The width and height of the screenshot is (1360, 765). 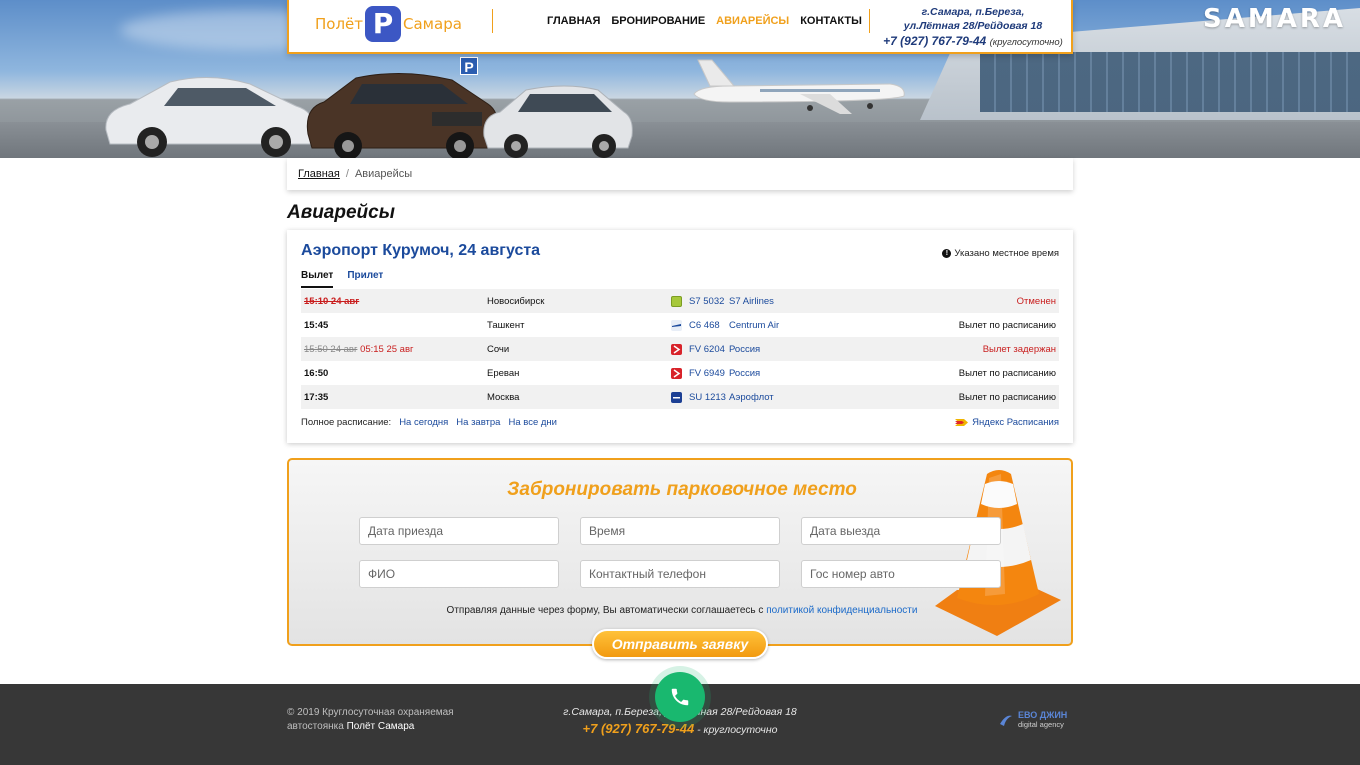 What do you see at coordinates (1043, 715) in the screenshot?
I see `developer-name: ЕВО ДЖИН` at bounding box center [1043, 715].